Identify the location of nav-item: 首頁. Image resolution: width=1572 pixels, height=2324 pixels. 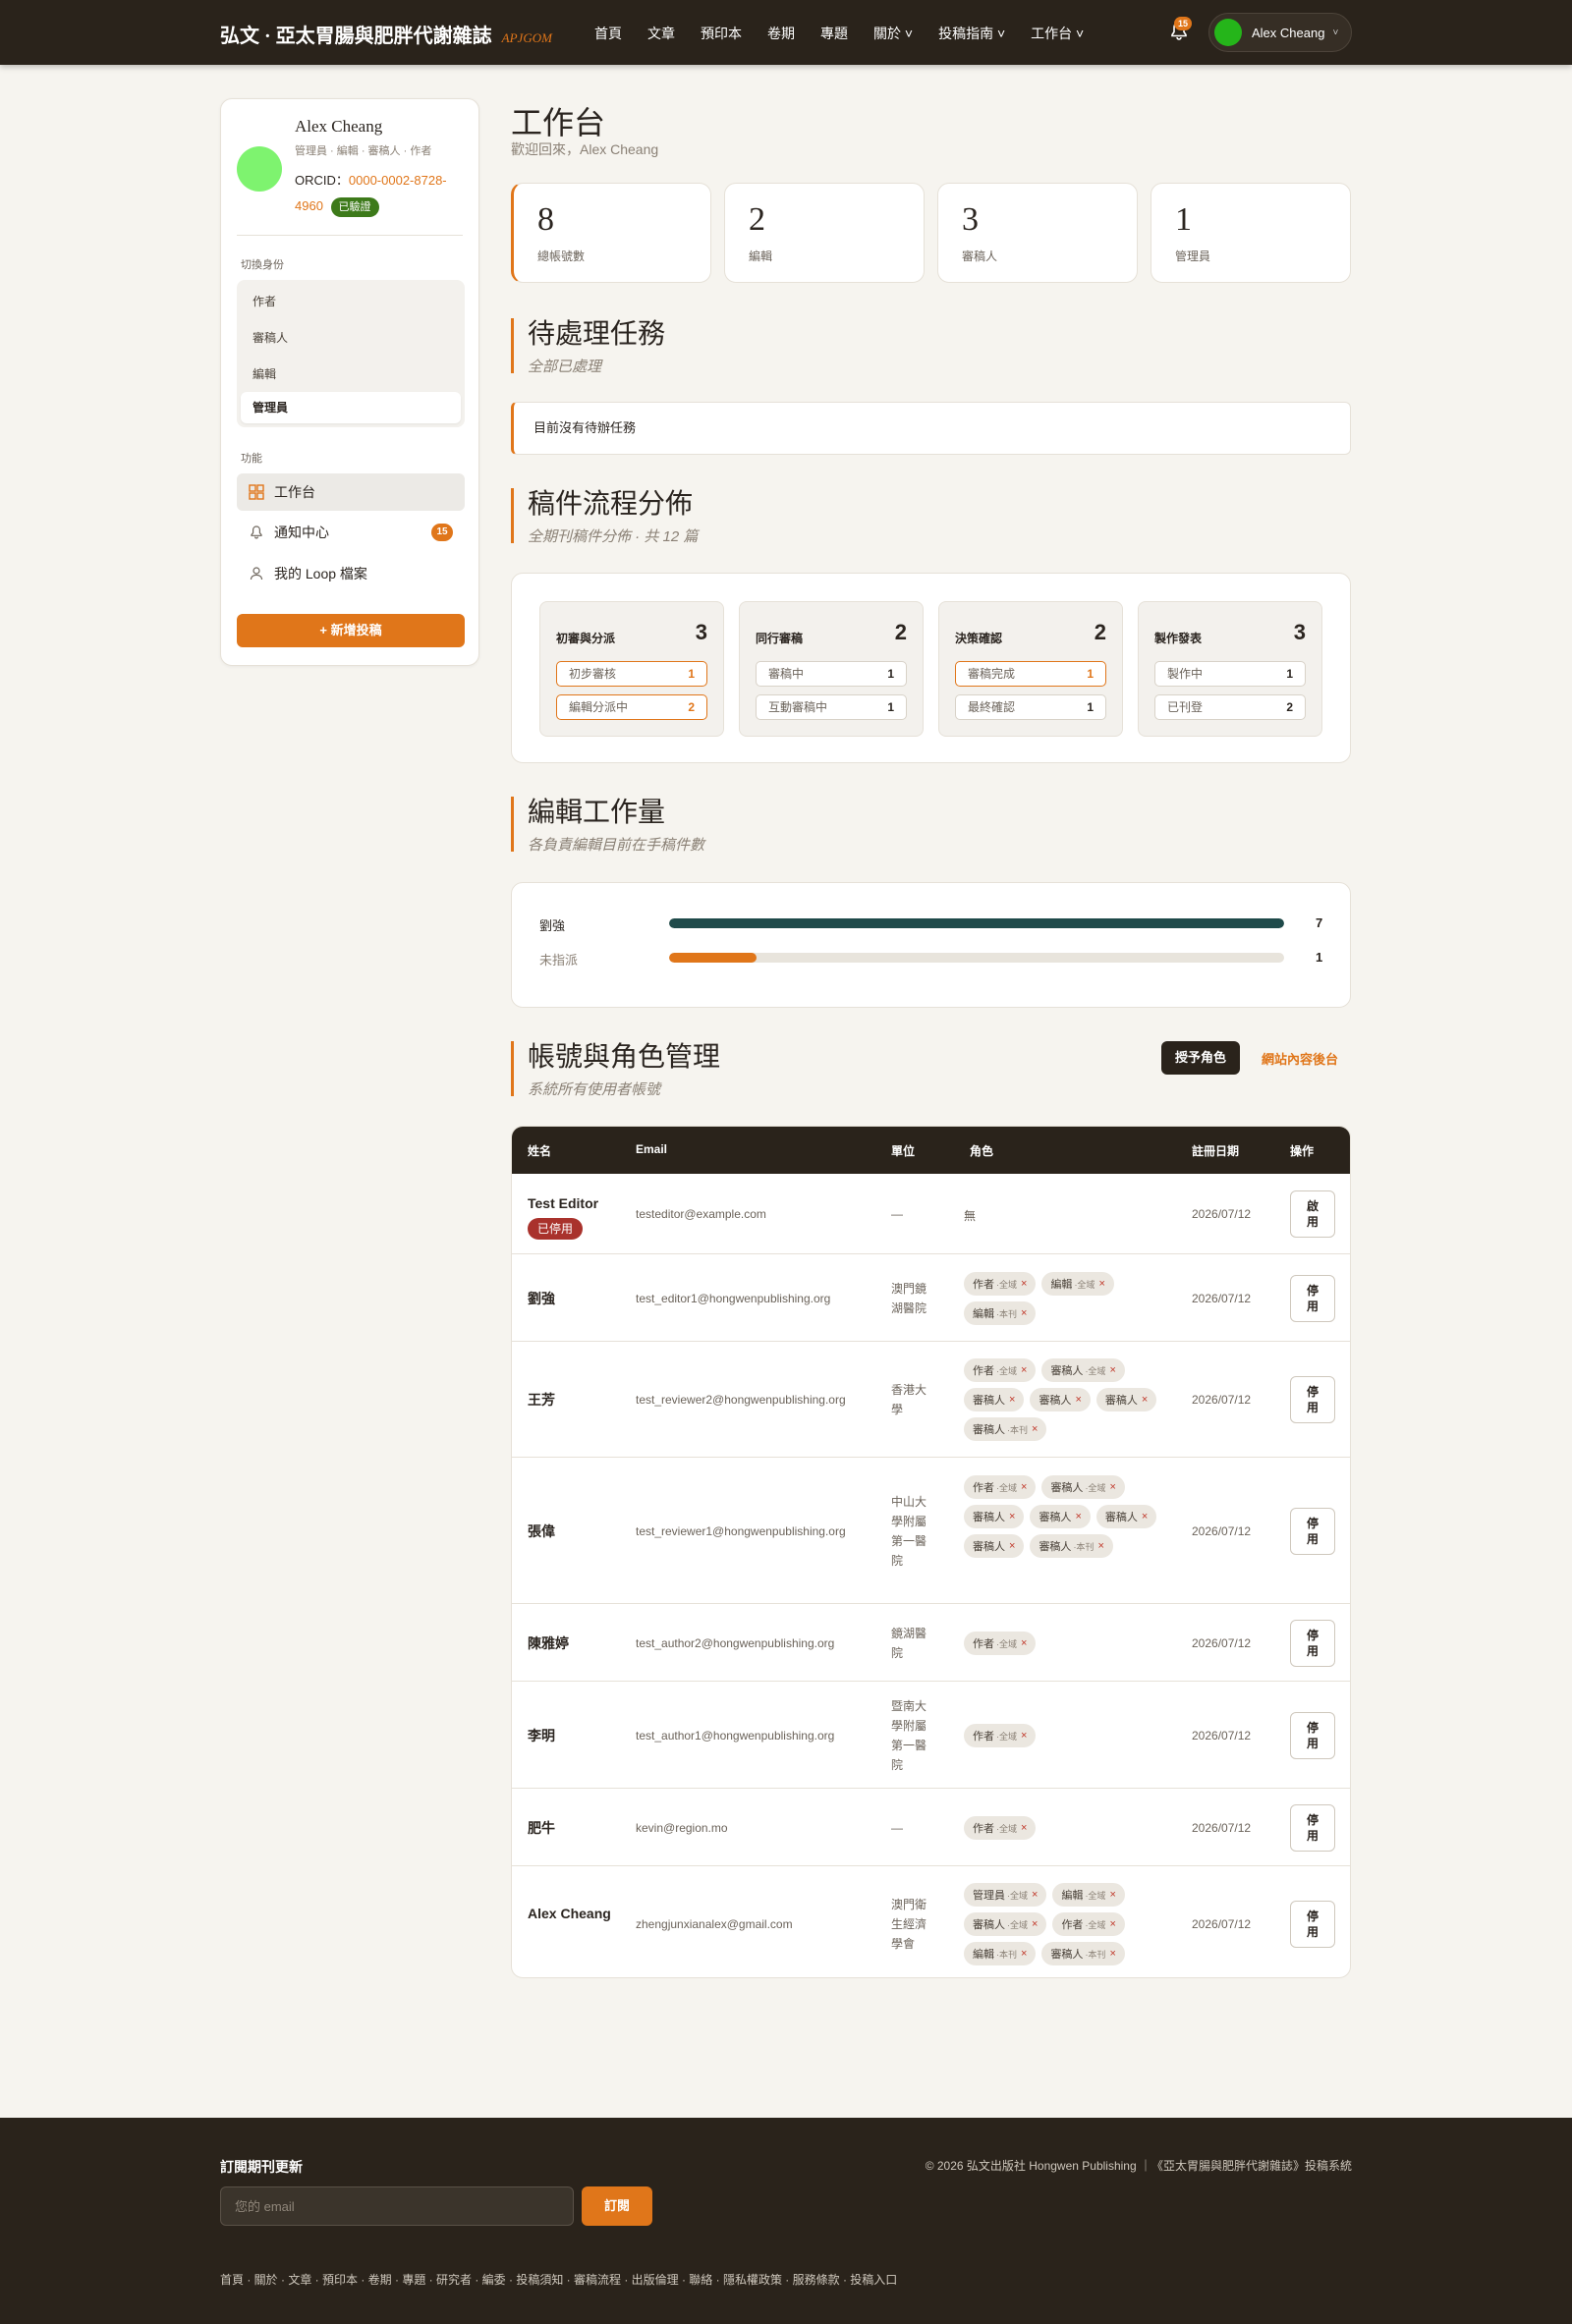
(608, 33).